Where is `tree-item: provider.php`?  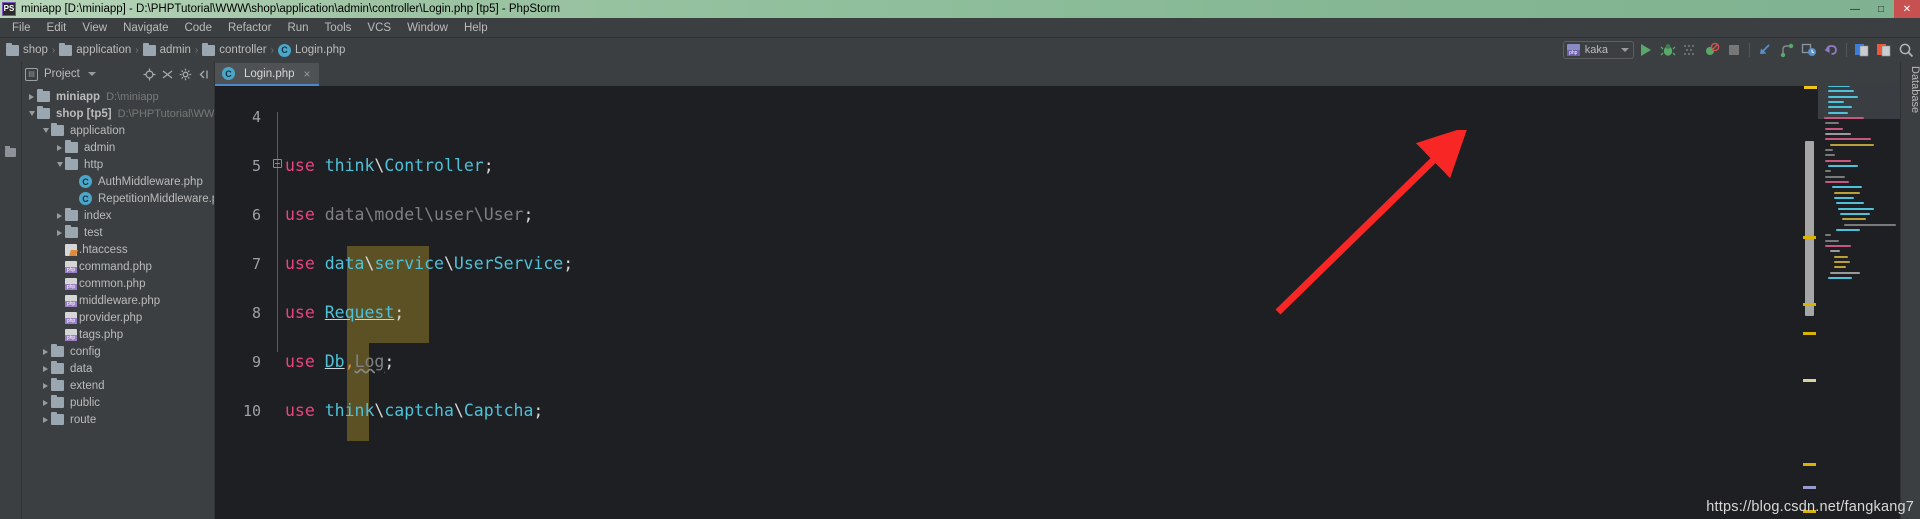 tree-item: provider.php is located at coordinates (118, 317).